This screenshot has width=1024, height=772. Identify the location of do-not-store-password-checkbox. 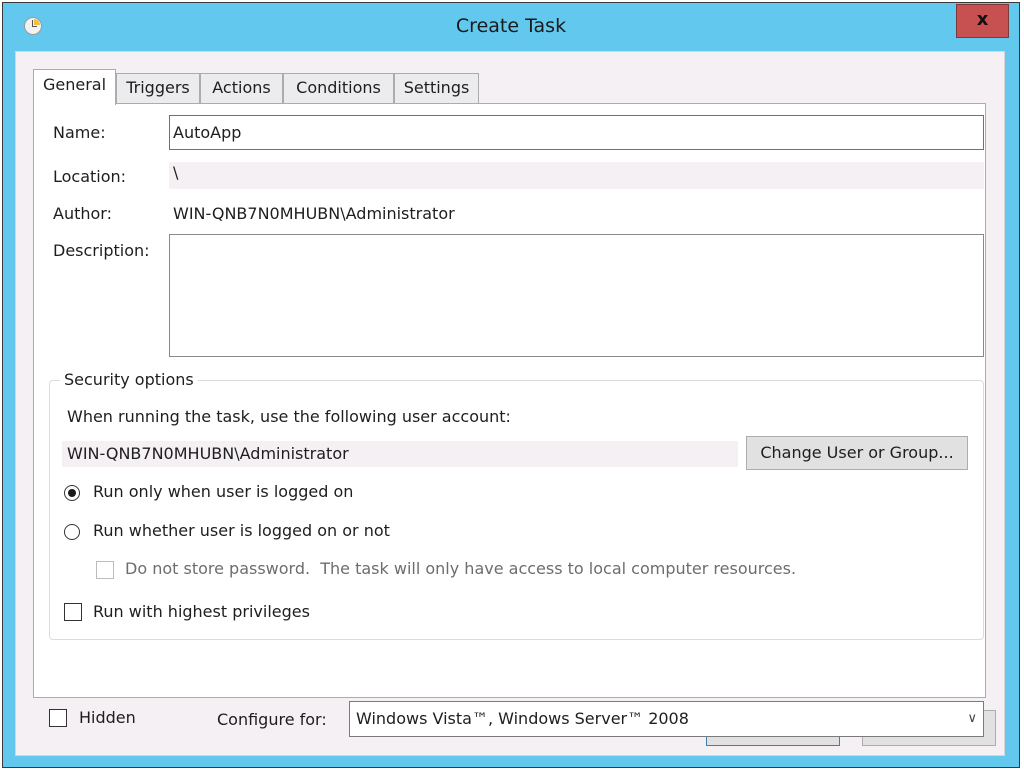
(105, 570).